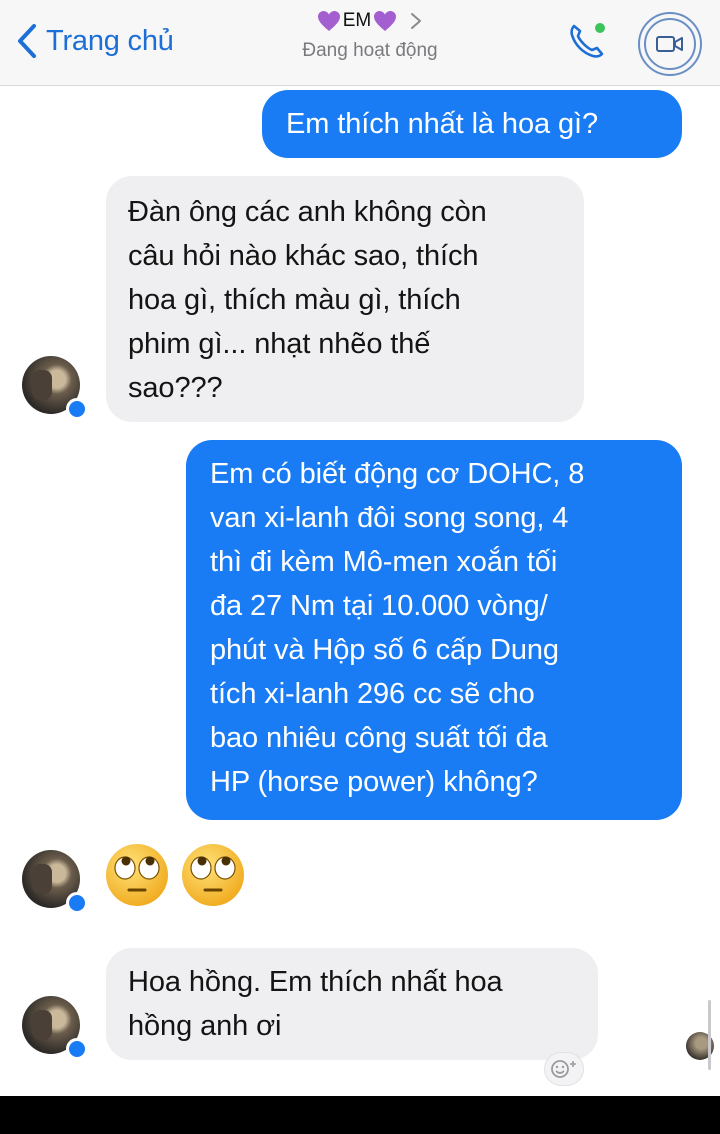 The image size is (720, 1134). I want to click on scrollbar, so click(709, 1035).